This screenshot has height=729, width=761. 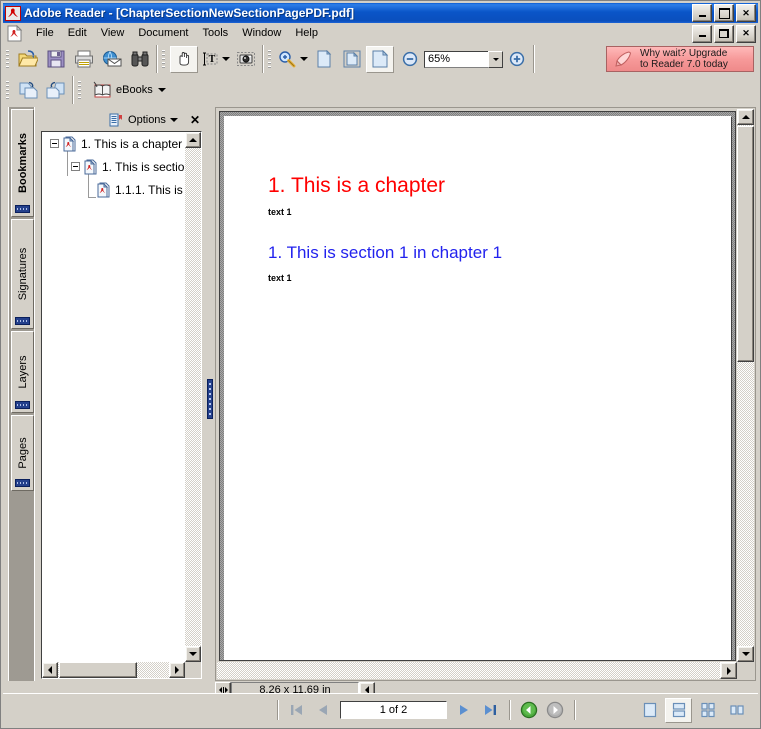 What do you see at coordinates (517, 59) in the screenshot?
I see `zoom-in-button` at bounding box center [517, 59].